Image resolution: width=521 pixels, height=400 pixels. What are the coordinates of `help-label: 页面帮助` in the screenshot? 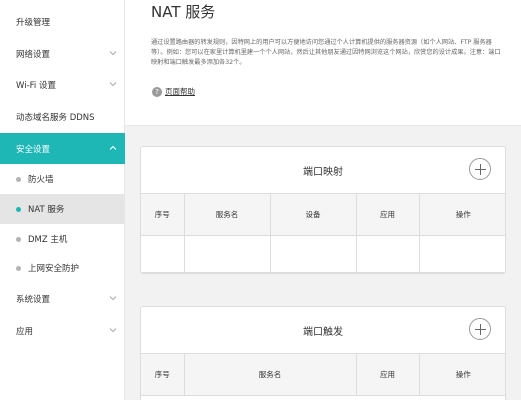 It's located at (180, 91).